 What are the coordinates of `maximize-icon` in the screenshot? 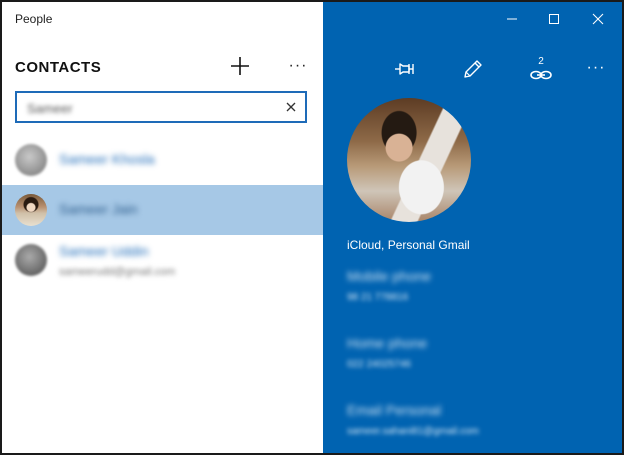 It's located at (554, 19).